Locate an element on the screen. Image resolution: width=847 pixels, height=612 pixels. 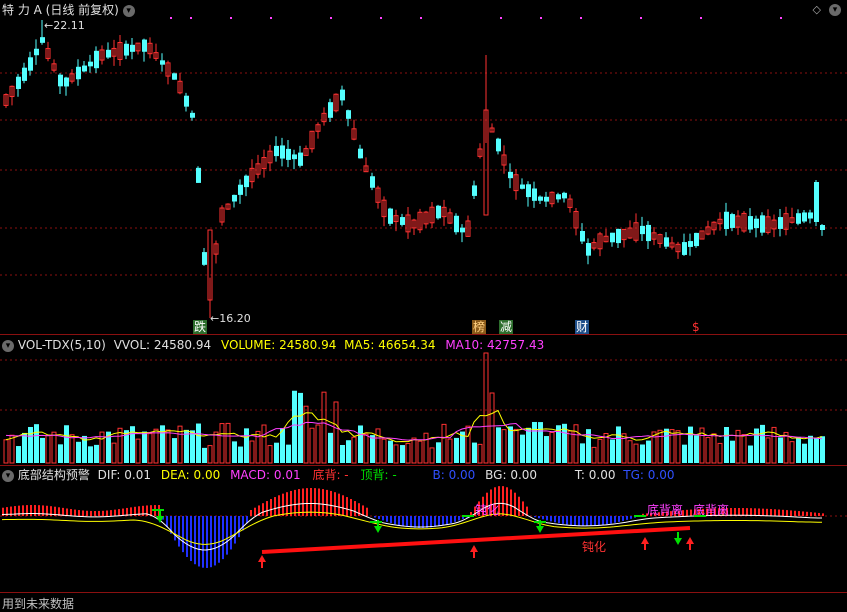
high-price-label: ←22.11 is located at coordinates (64, 25).